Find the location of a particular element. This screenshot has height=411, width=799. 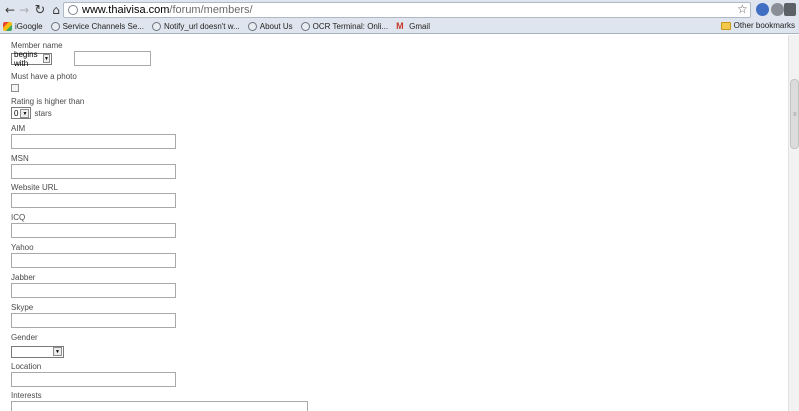

interests-field: Interests is located at coordinates (159, 401).